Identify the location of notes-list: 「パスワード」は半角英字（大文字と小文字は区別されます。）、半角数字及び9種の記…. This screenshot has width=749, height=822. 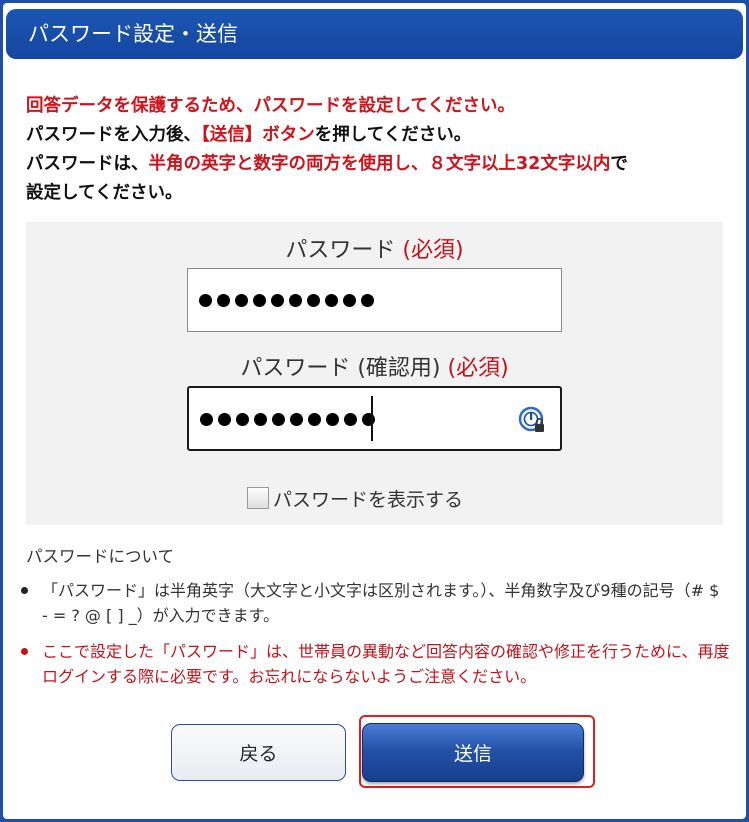
(375, 639).